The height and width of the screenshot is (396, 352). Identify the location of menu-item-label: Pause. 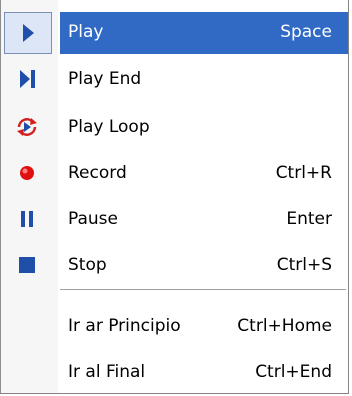
(93, 219).